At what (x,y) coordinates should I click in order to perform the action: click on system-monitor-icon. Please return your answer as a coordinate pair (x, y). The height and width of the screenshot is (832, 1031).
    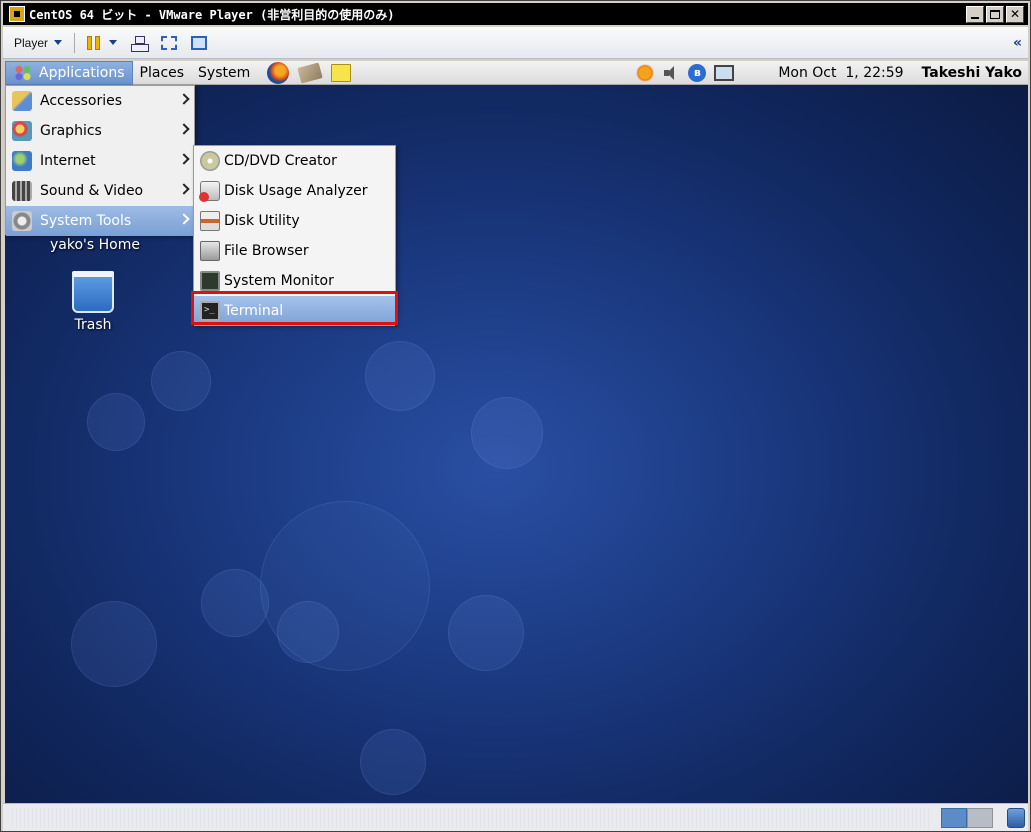
    Looking at the image, I should click on (210, 281).